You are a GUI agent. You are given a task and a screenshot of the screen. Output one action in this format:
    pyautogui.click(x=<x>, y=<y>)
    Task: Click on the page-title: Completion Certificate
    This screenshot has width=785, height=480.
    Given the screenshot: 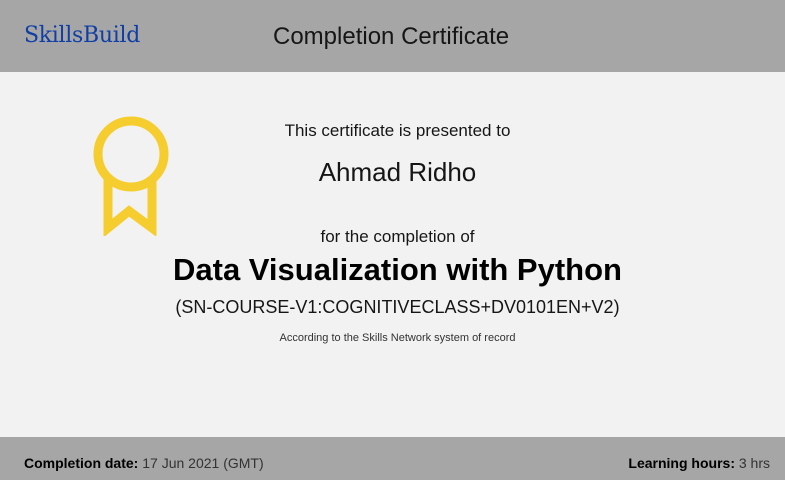 What is the action you would take?
    pyautogui.click(x=391, y=36)
    